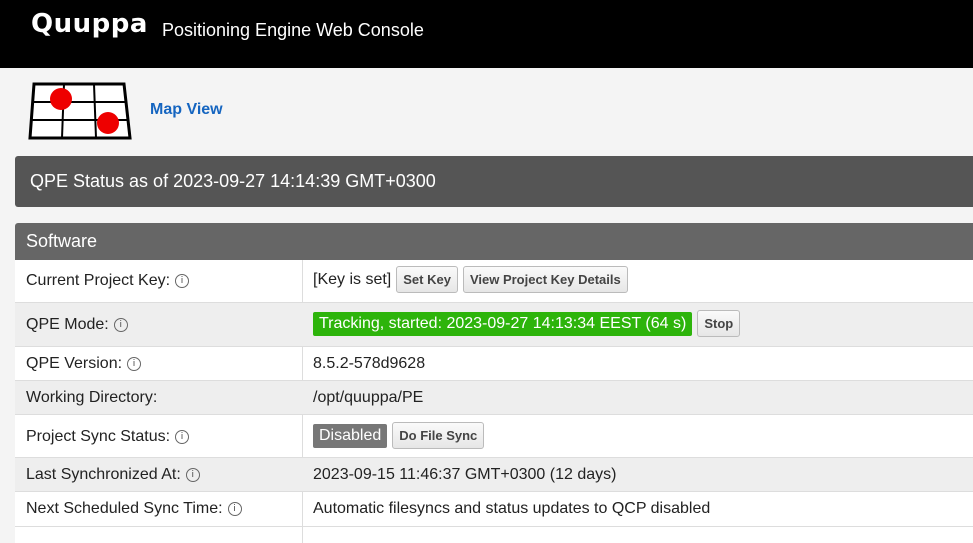 The height and width of the screenshot is (543, 973). What do you see at coordinates (134, 509) in the screenshot?
I see `next-scheduled-sync-label: Next Scheduled Sync Time: i` at bounding box center [134, 509].